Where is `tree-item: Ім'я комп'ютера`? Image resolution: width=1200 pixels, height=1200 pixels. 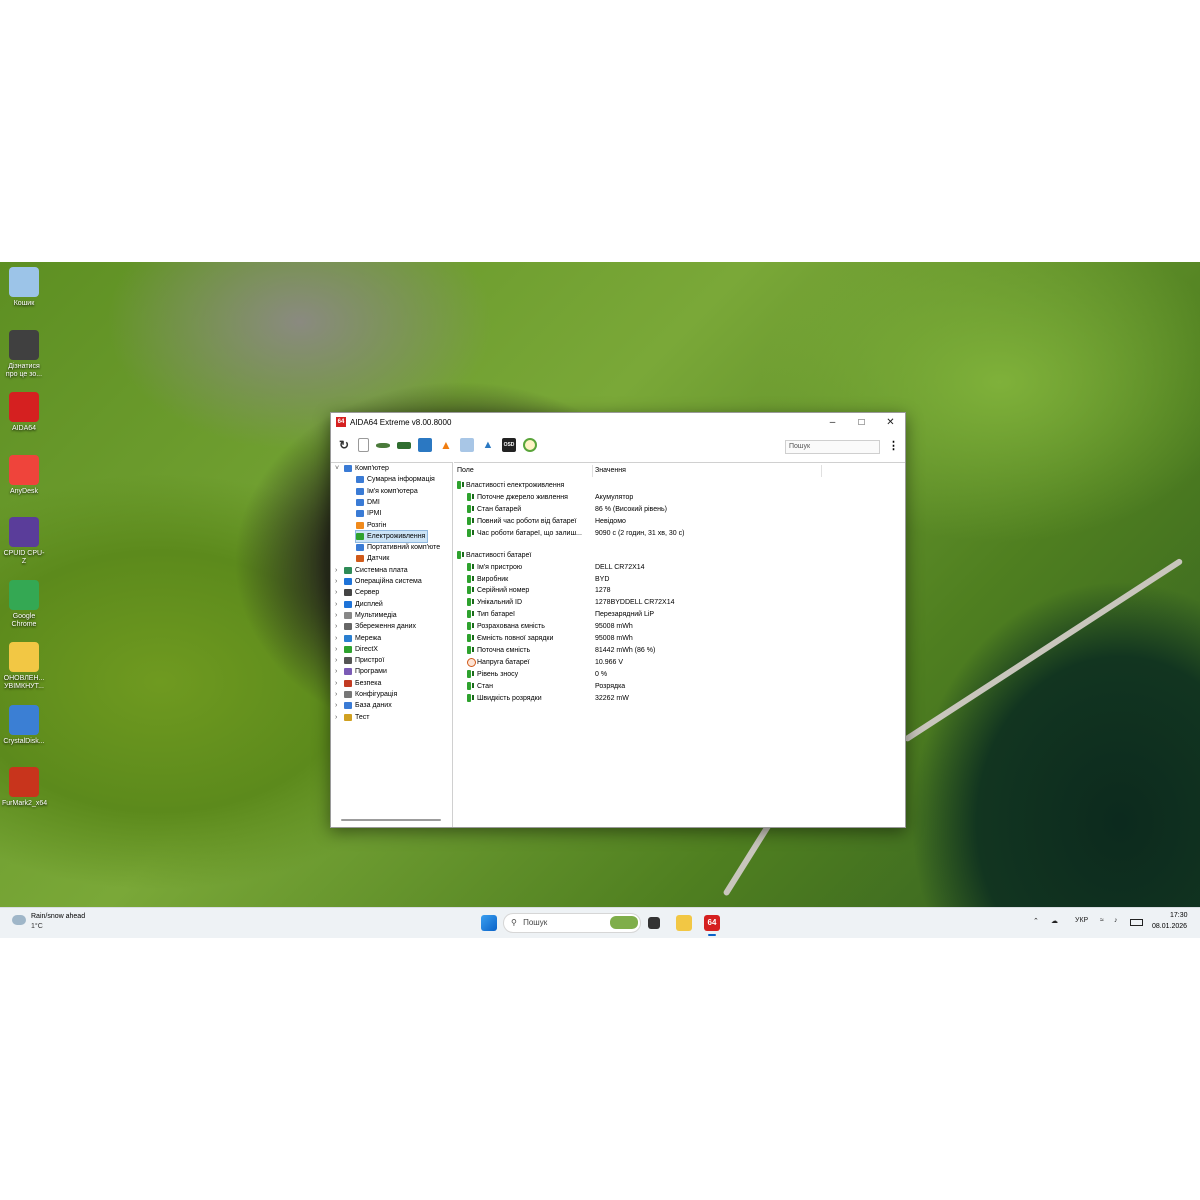 tree-item: Ім'я комп'ютера is located at coordinates (387, 491).